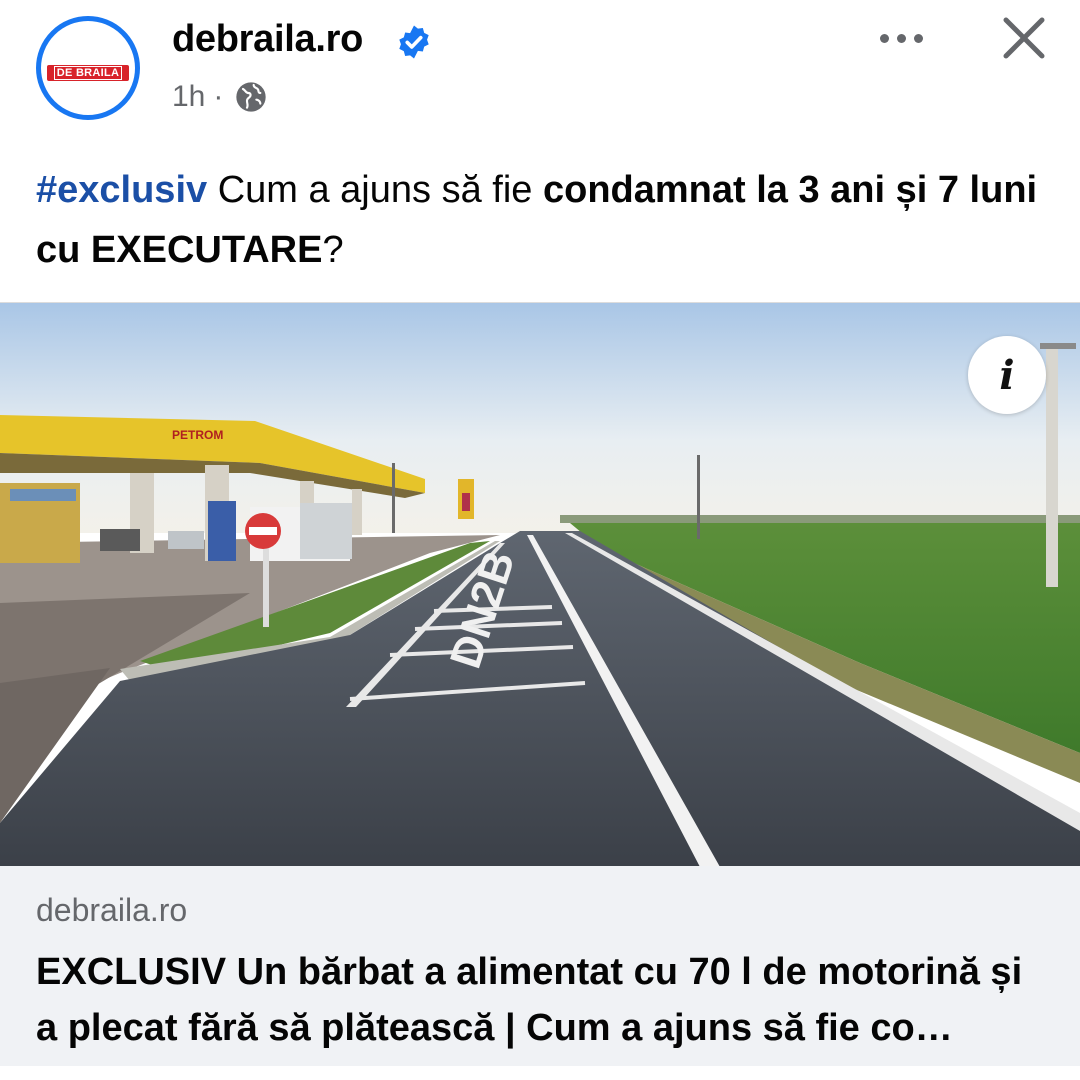 This screenshot has width=1080, height=1080. Describe the element at coordinates (414, 42) in the screenshot. I see `verified-badge-icon` at that location.